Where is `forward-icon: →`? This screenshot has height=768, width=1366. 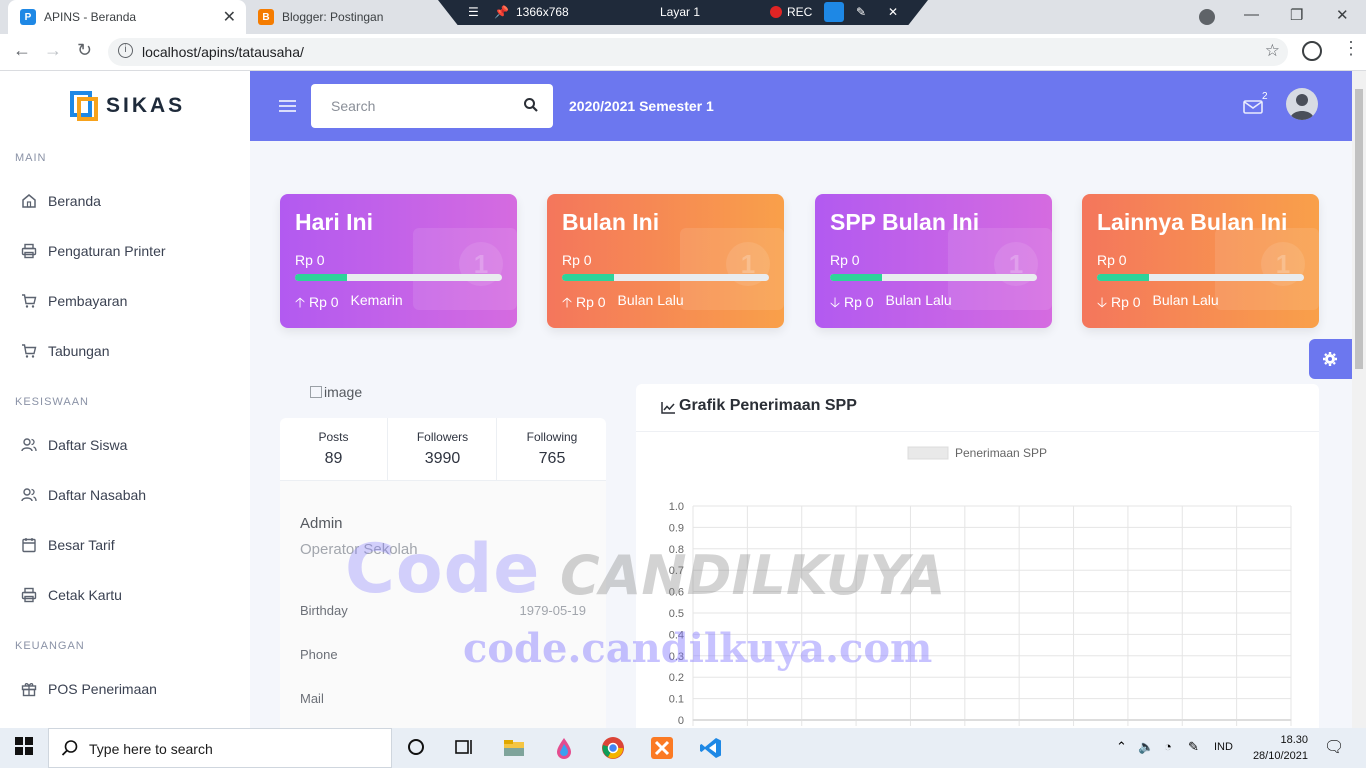
forward-icon: → is located at coordinates (53, 50).